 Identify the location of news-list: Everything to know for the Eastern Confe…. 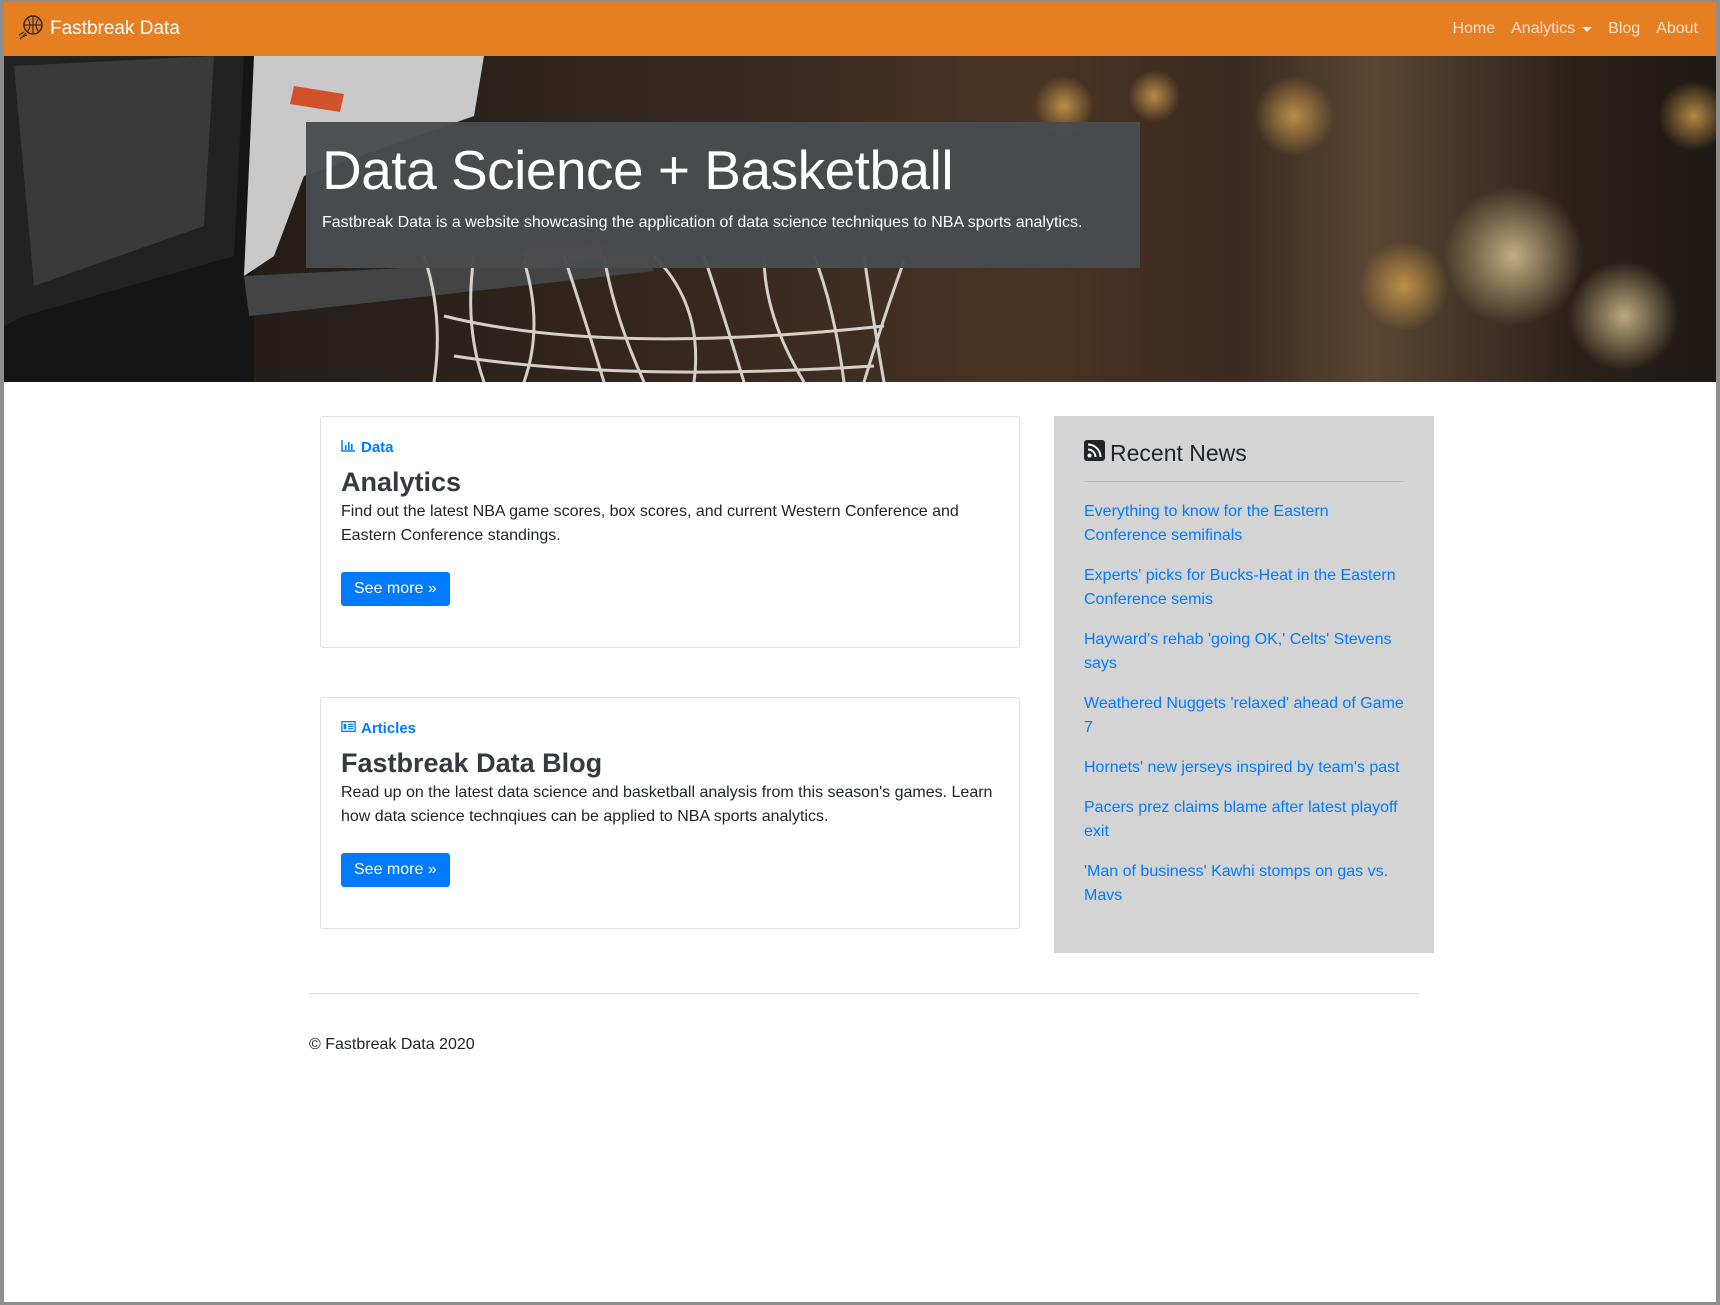
(1244, 704).